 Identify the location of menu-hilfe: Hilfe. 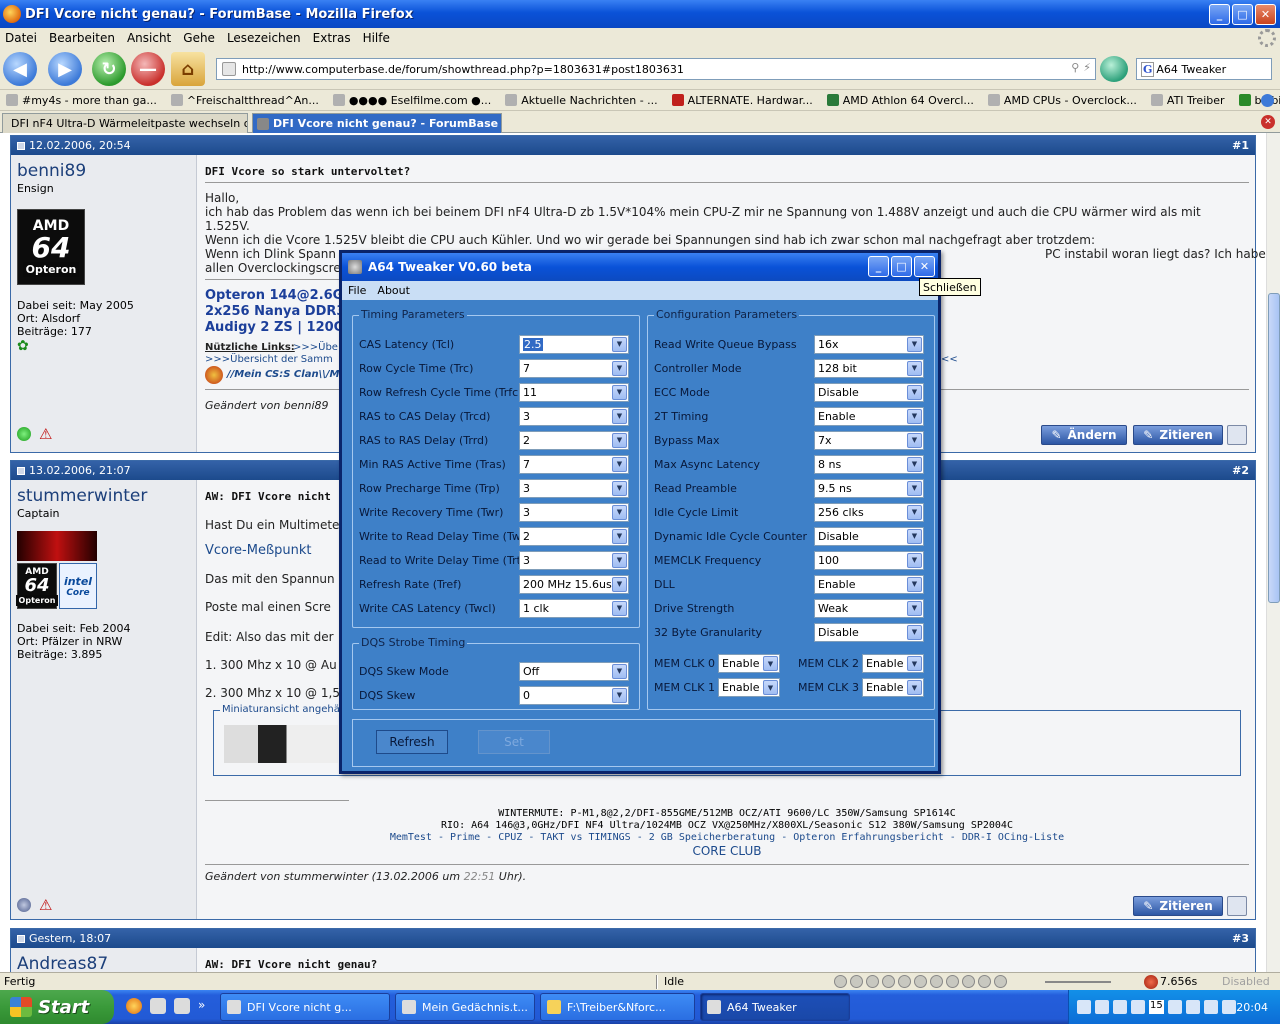
(377, 38).